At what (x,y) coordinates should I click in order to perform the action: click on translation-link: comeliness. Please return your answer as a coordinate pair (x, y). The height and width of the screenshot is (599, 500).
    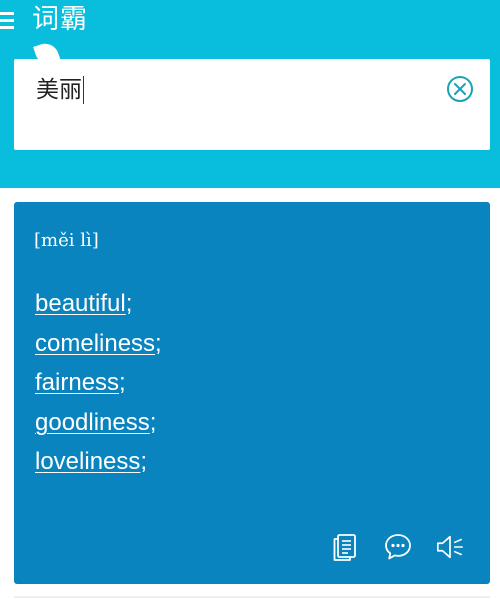
    Looking at the image, I should click on (95, 343).